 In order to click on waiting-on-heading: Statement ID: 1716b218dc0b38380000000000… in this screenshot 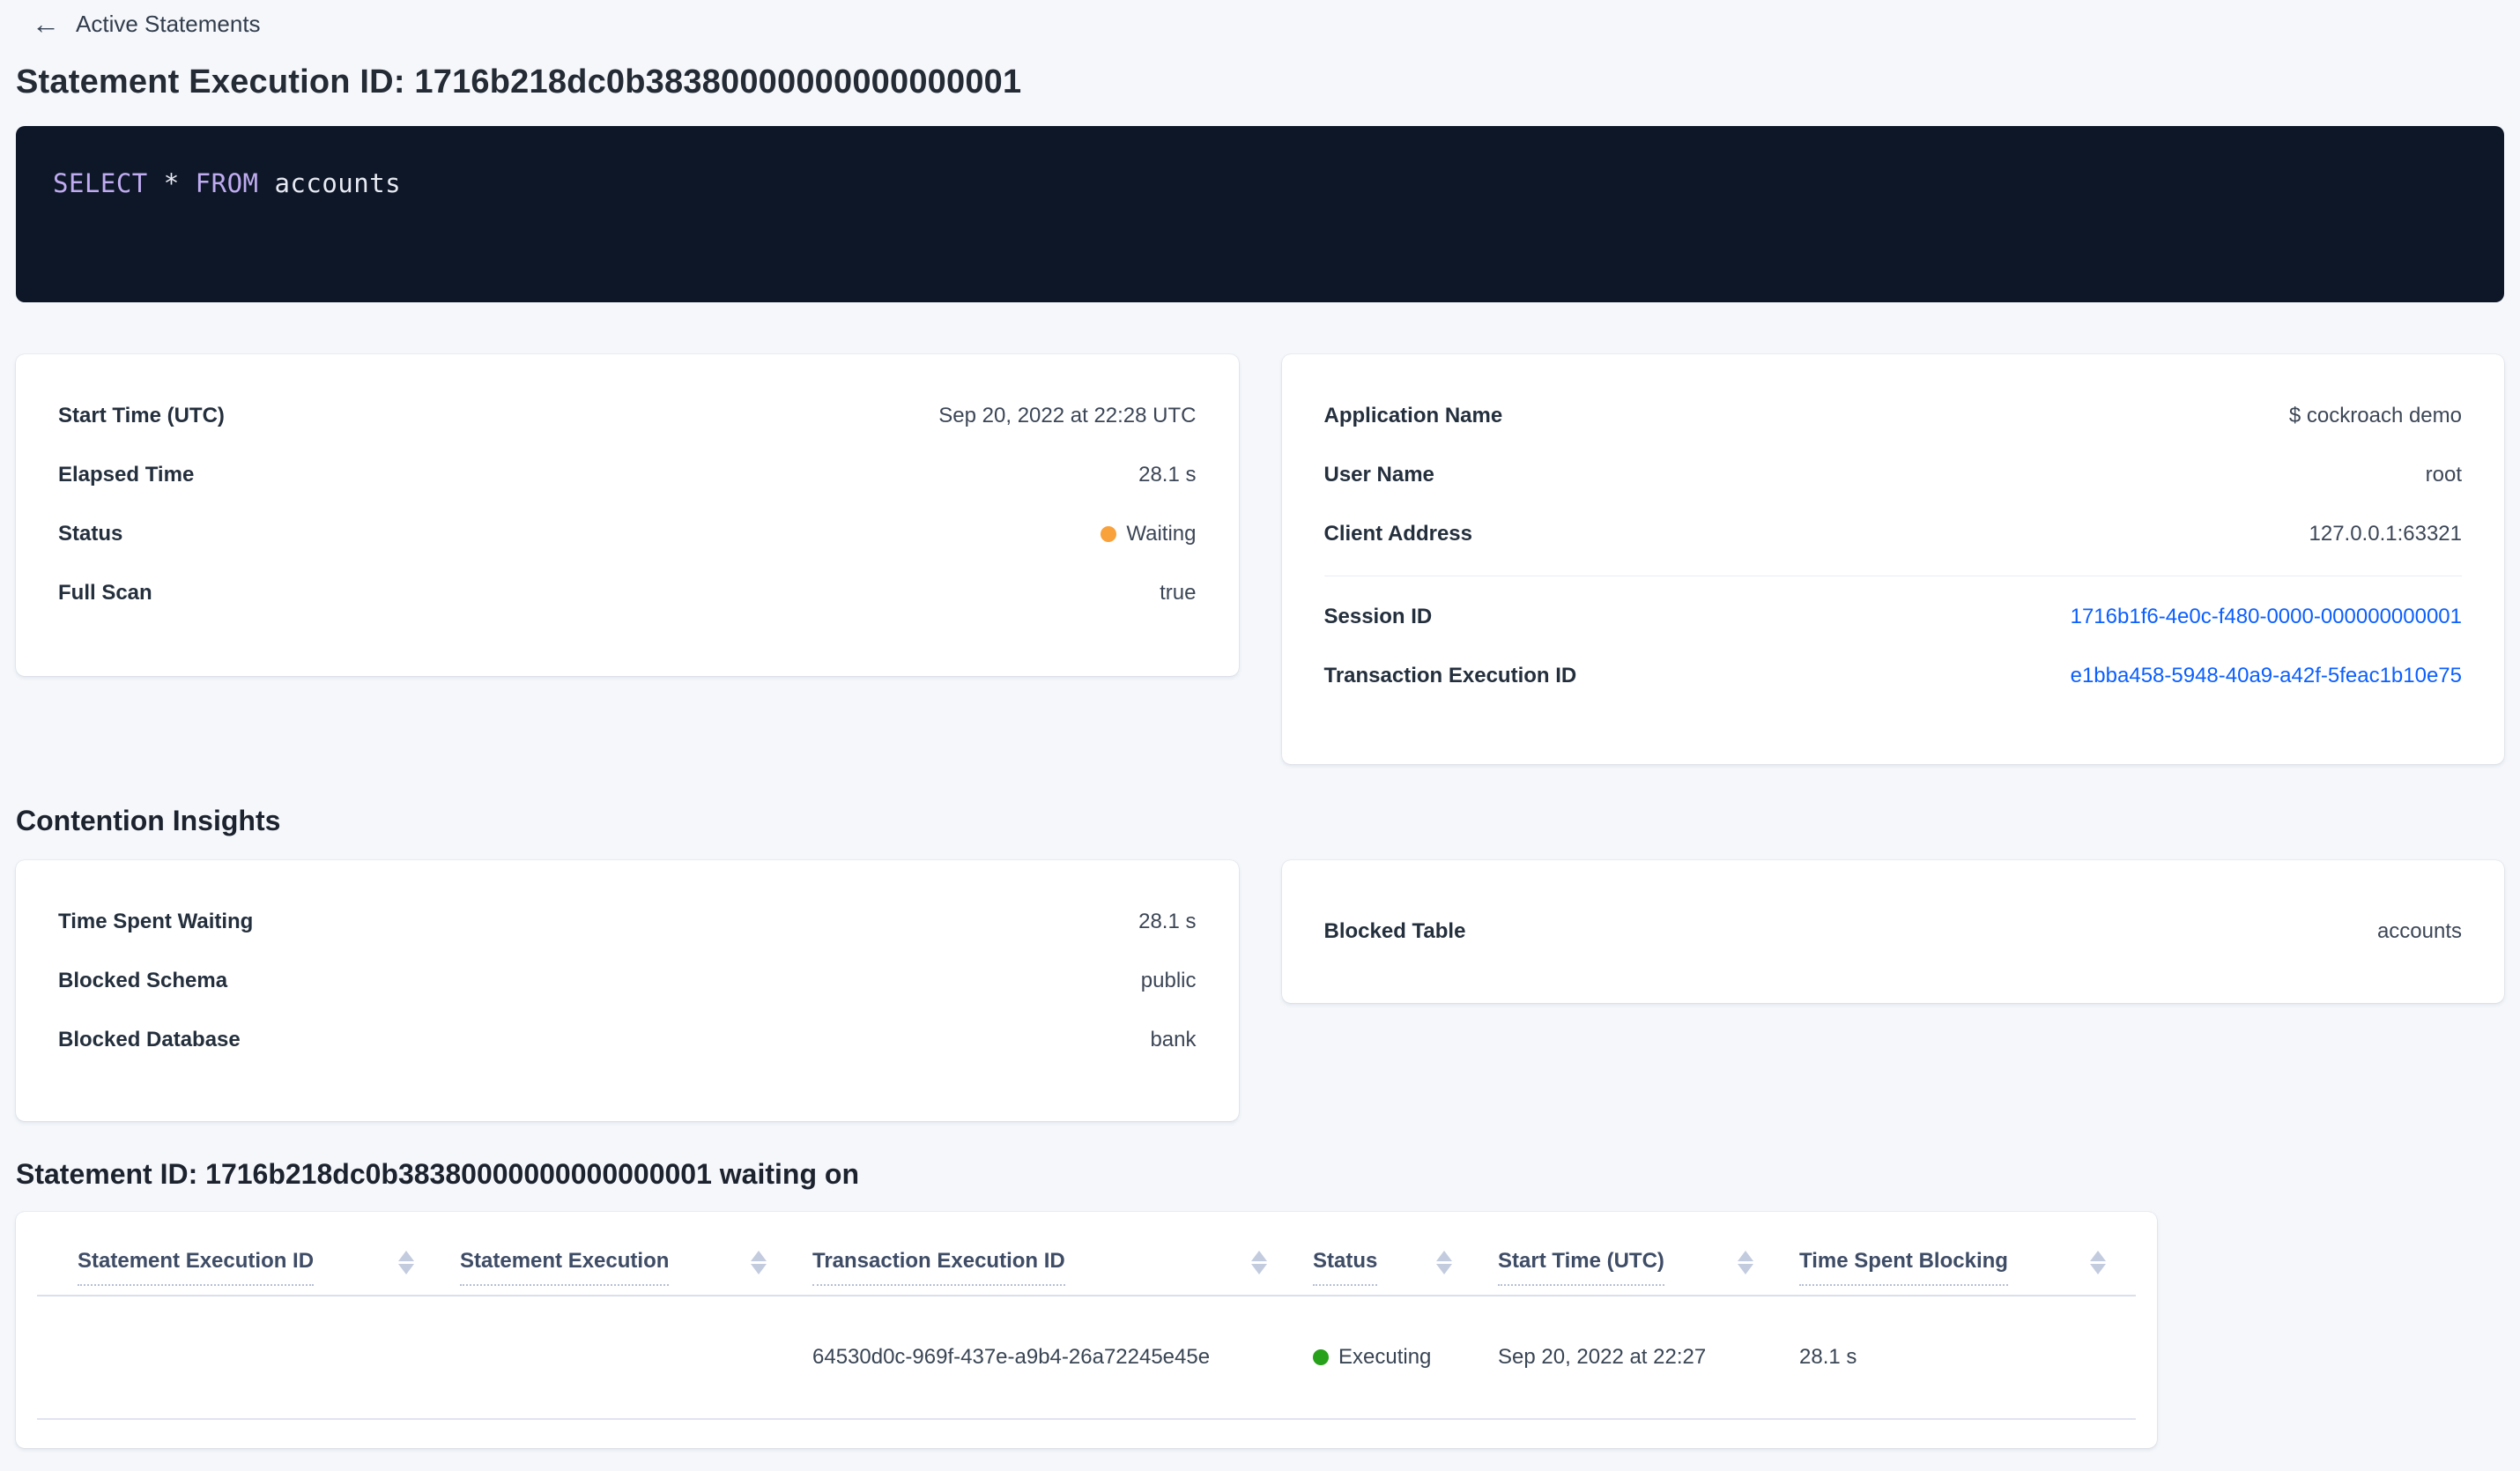, I will do `click(437, 1174)`.